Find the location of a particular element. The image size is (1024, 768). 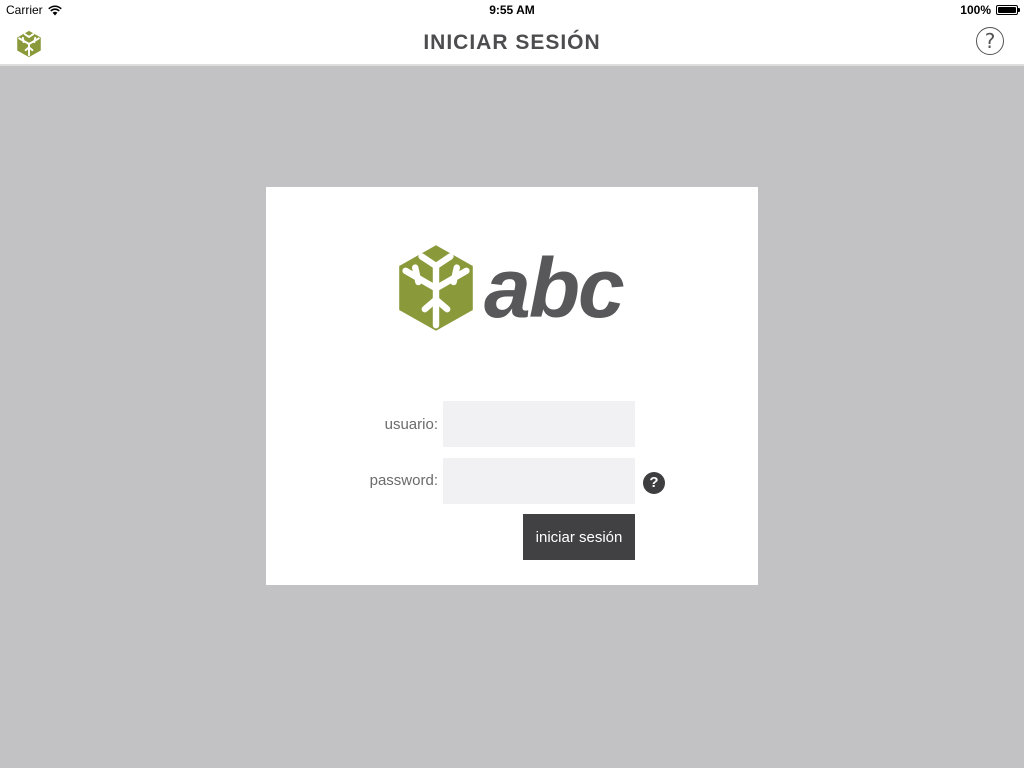

login-button: iniciar sesión is located at coordinates (579, 537).